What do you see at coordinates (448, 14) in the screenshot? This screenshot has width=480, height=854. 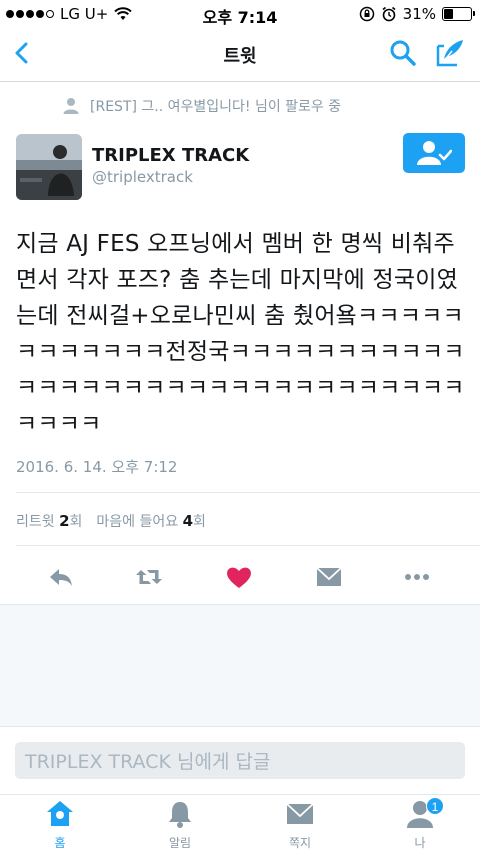 I see `battery-fill` at bounding box center [448, 14].